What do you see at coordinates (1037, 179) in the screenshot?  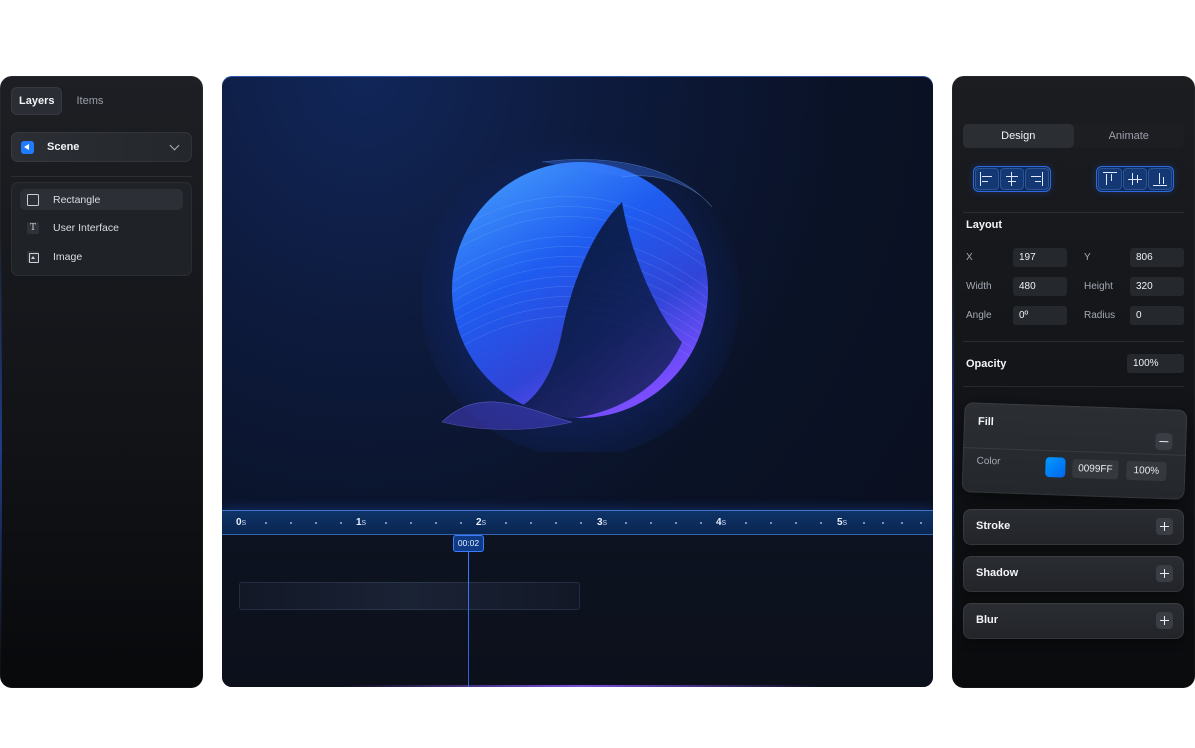 I see `align-right-button` at bounding box center [1037, 179].